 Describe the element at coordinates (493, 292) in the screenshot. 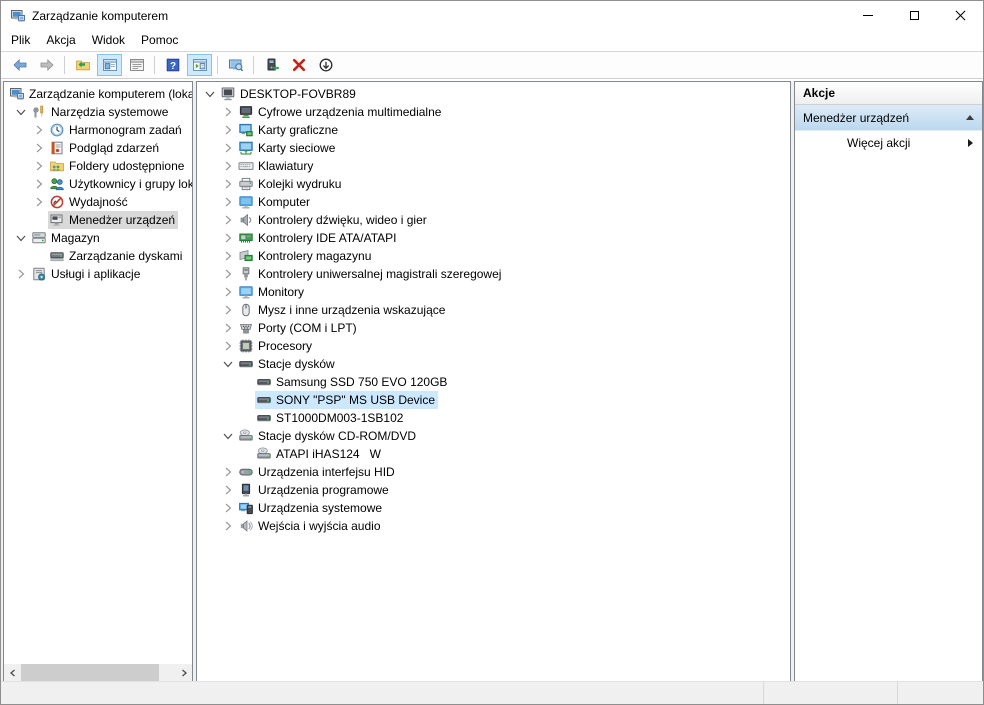

I see `device-tree-item-monitory: Monitory` at that location.